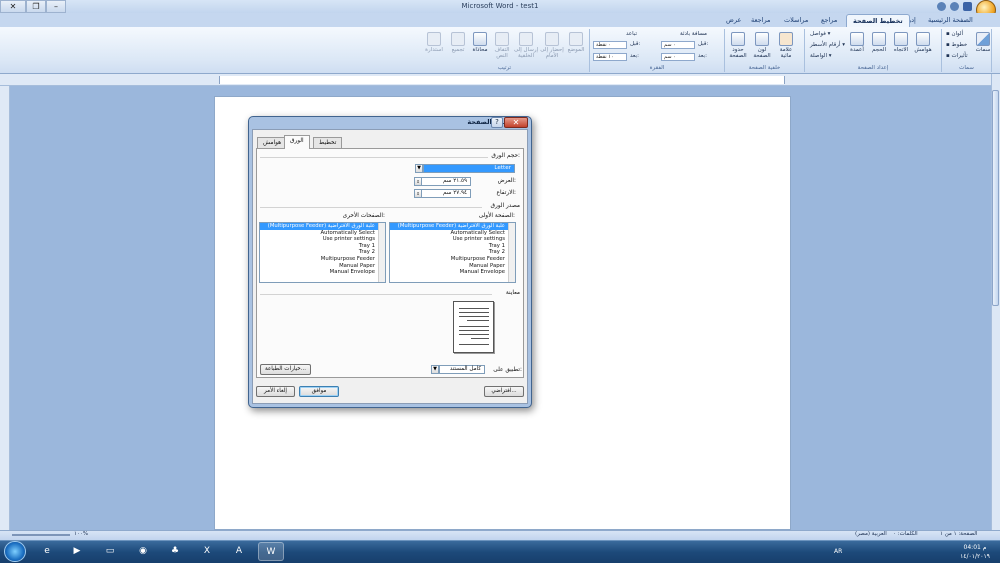 This screenshot has width=1000, height=563. What do you see at coordinates (272, 142) in the screenshot?
I see `tab-margins: هوامش` at bounding box center [272, 142].